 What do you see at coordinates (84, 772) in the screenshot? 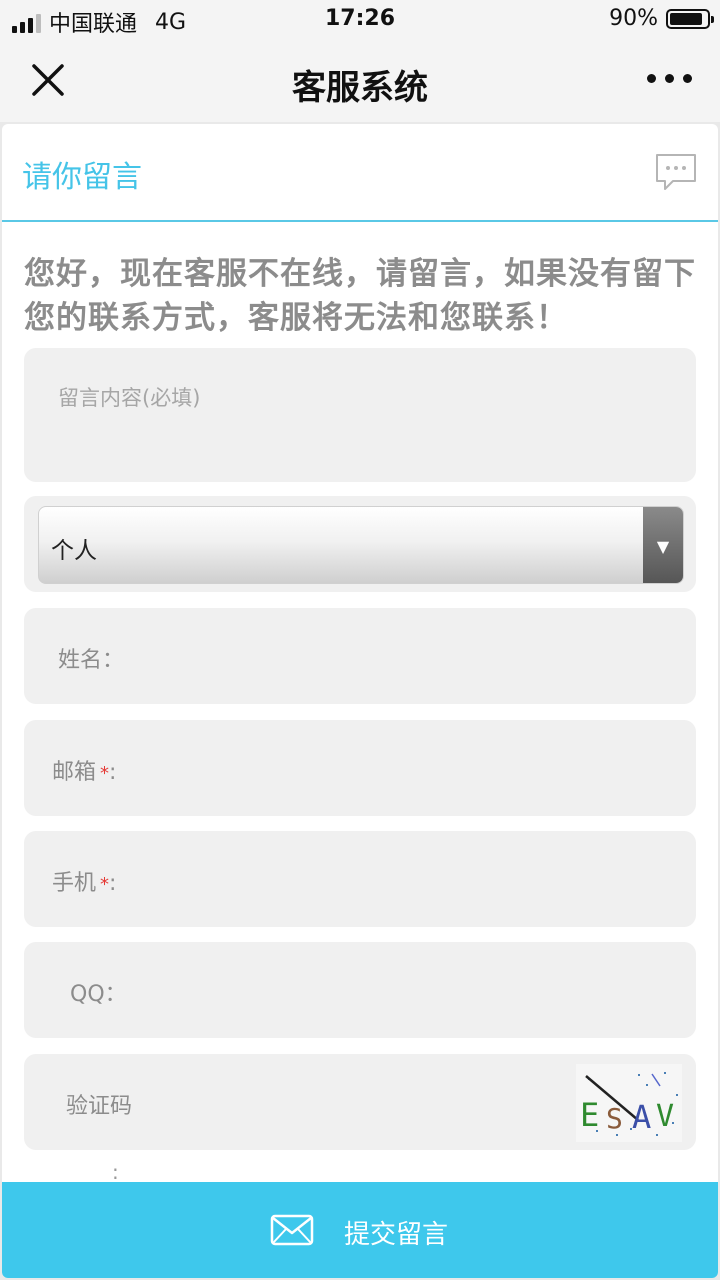
I see `email-label: 邮箱 *:` at bounding box center [84, 772].